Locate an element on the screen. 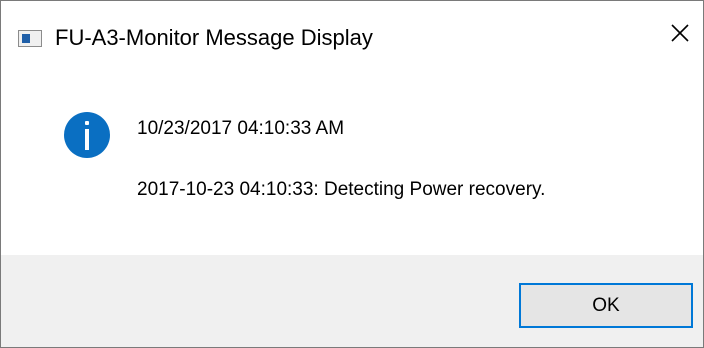 This screenshot has height=348, width=704. ok-button: OK is located at coordinates (606, 305).